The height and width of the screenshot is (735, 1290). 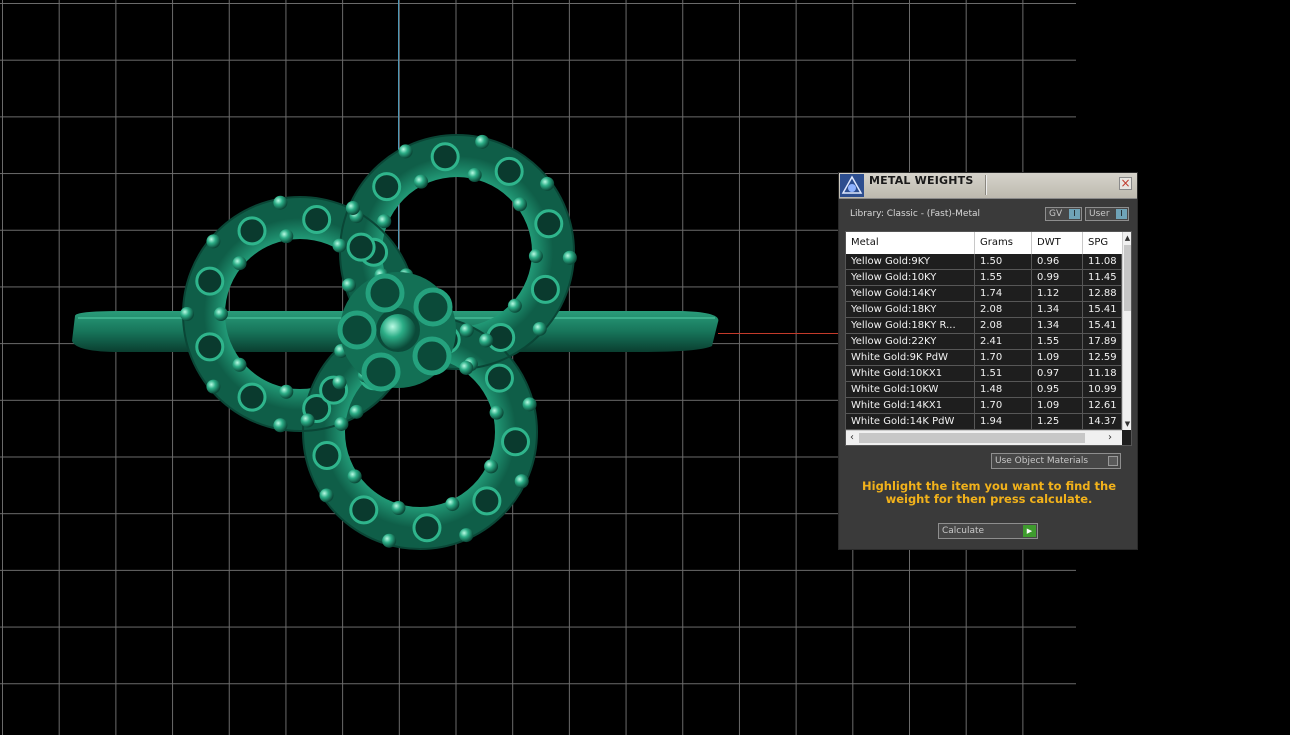 I want to click on cell-dwt: 1.12, so click(x=1057, y=293).